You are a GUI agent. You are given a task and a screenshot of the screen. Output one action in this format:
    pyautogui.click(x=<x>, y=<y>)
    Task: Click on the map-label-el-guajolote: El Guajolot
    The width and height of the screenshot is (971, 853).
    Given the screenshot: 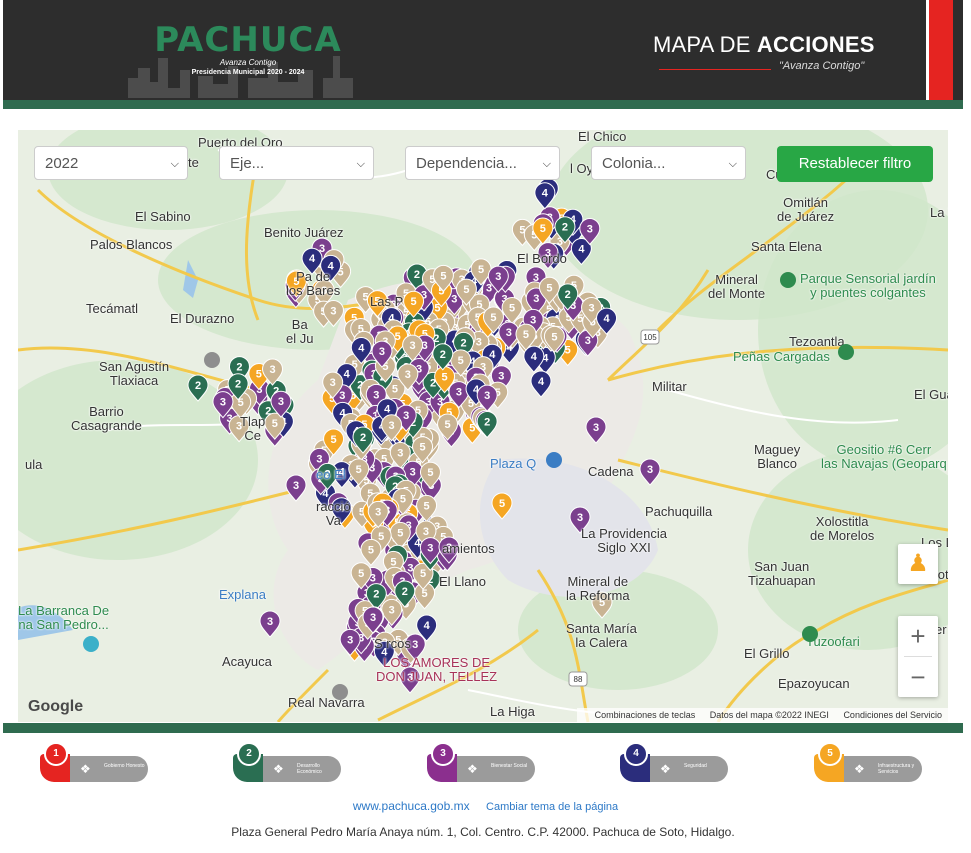 What is the action you would take?
    pyautogui.click(x=931, y=395)
    